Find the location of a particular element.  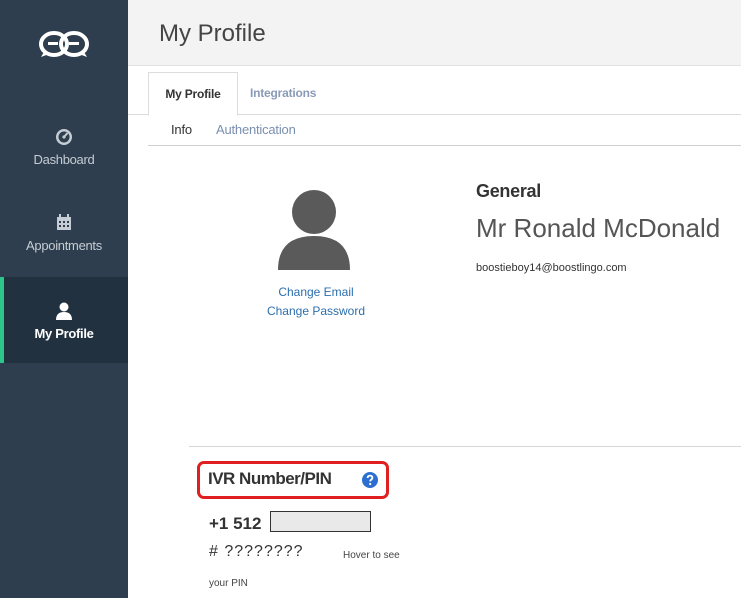

subtab-authentication: Authentication is located at coordinates (256, 129).